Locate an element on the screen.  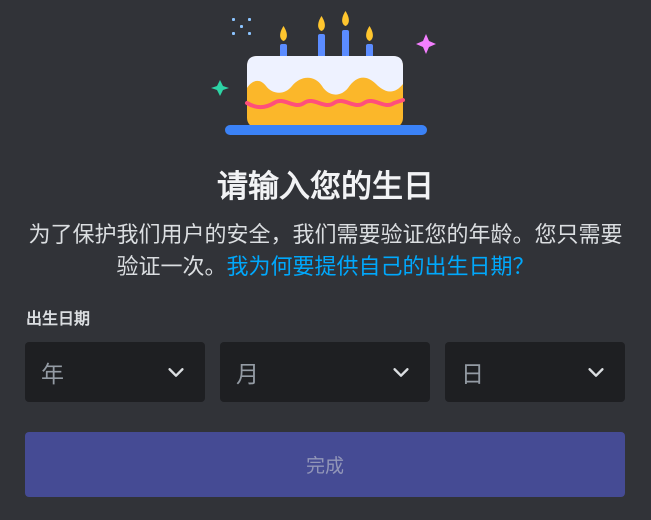
sparkle-green-icon is located at coordinates (220, 88).